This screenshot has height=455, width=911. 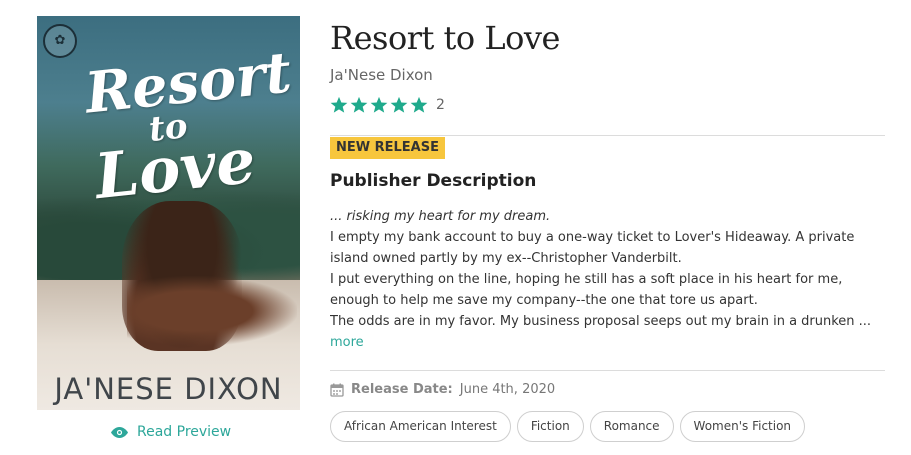 I want to click on publisher-description-heading: Publisher Description, so click(x=433, y=181).